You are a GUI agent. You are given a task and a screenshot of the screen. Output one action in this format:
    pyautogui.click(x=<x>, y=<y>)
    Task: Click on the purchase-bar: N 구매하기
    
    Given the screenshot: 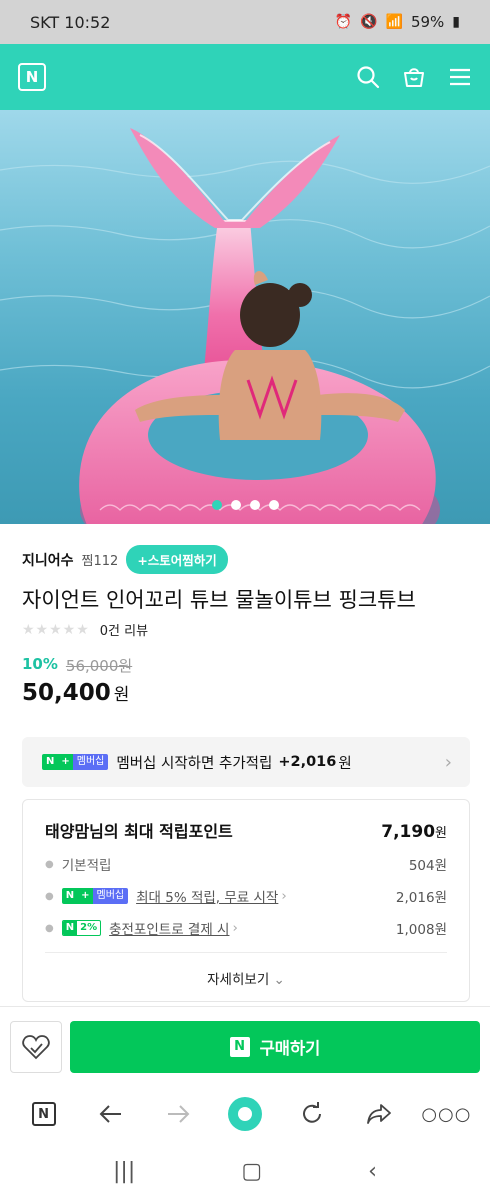 What is the action you would take?
    pyautogui.click(x=245, y=1046)
    